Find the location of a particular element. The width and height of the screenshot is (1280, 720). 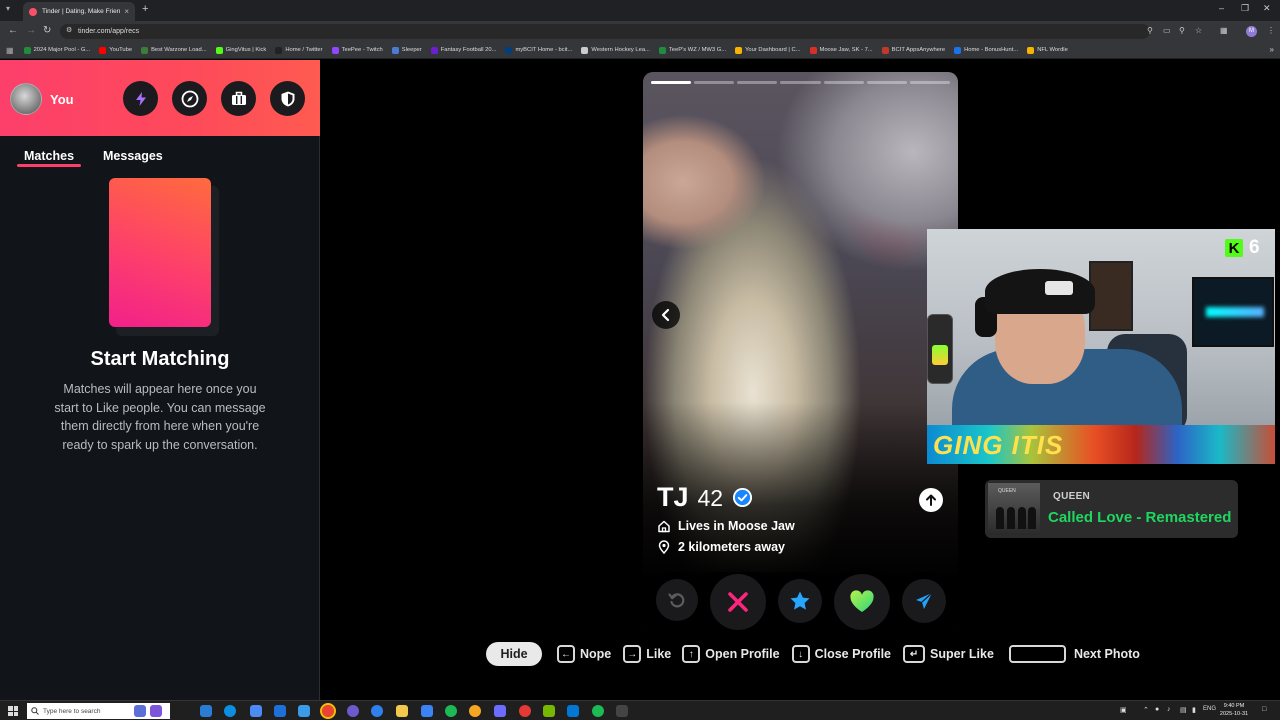

site-info-icon: ⚙ is located at coordinates (69, 30).